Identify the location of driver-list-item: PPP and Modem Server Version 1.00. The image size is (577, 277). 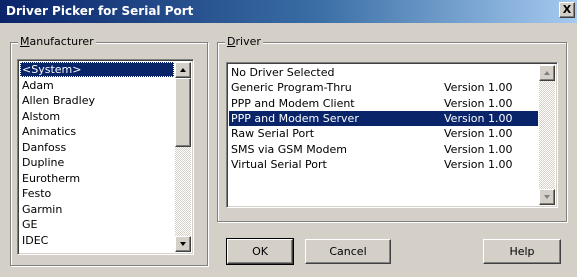
(383, 118).